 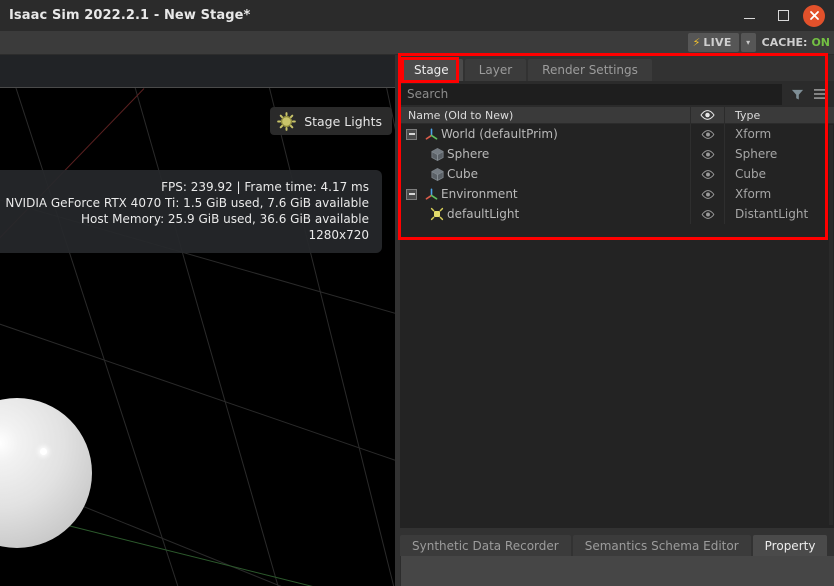 I want to click on tree-row-label: Environment, so click(x=479, y=194).